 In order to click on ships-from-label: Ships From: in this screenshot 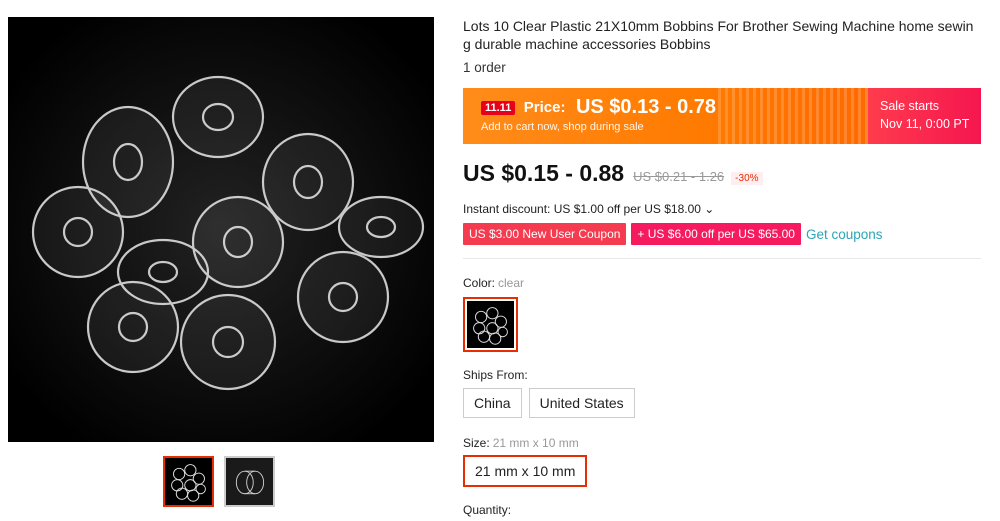, I will do `click(495, 375)`.